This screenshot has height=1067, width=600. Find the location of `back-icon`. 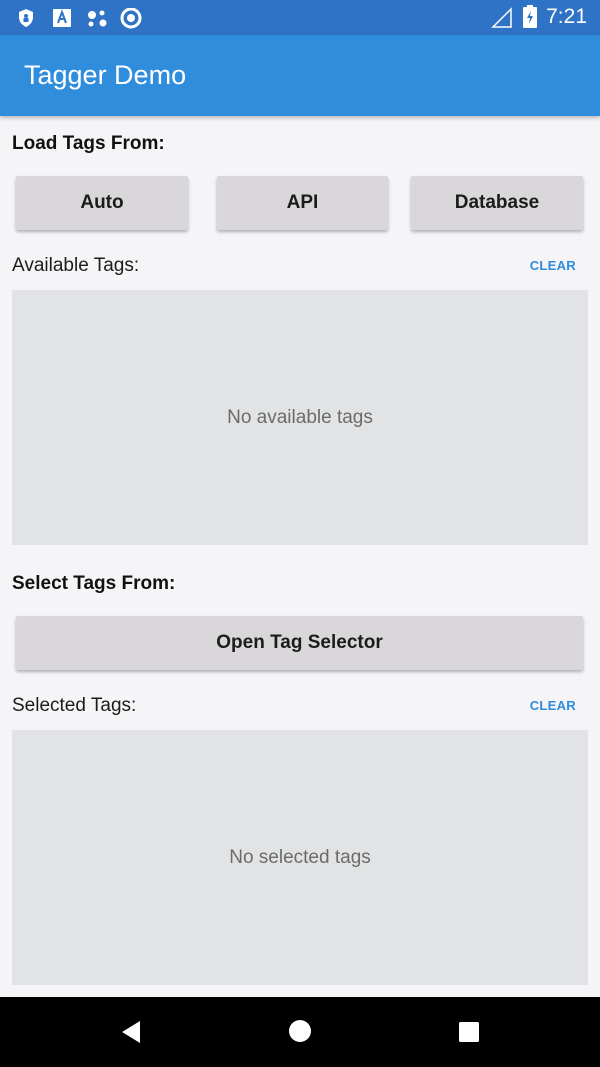

back-icon is located at coordinates (131, 1034).